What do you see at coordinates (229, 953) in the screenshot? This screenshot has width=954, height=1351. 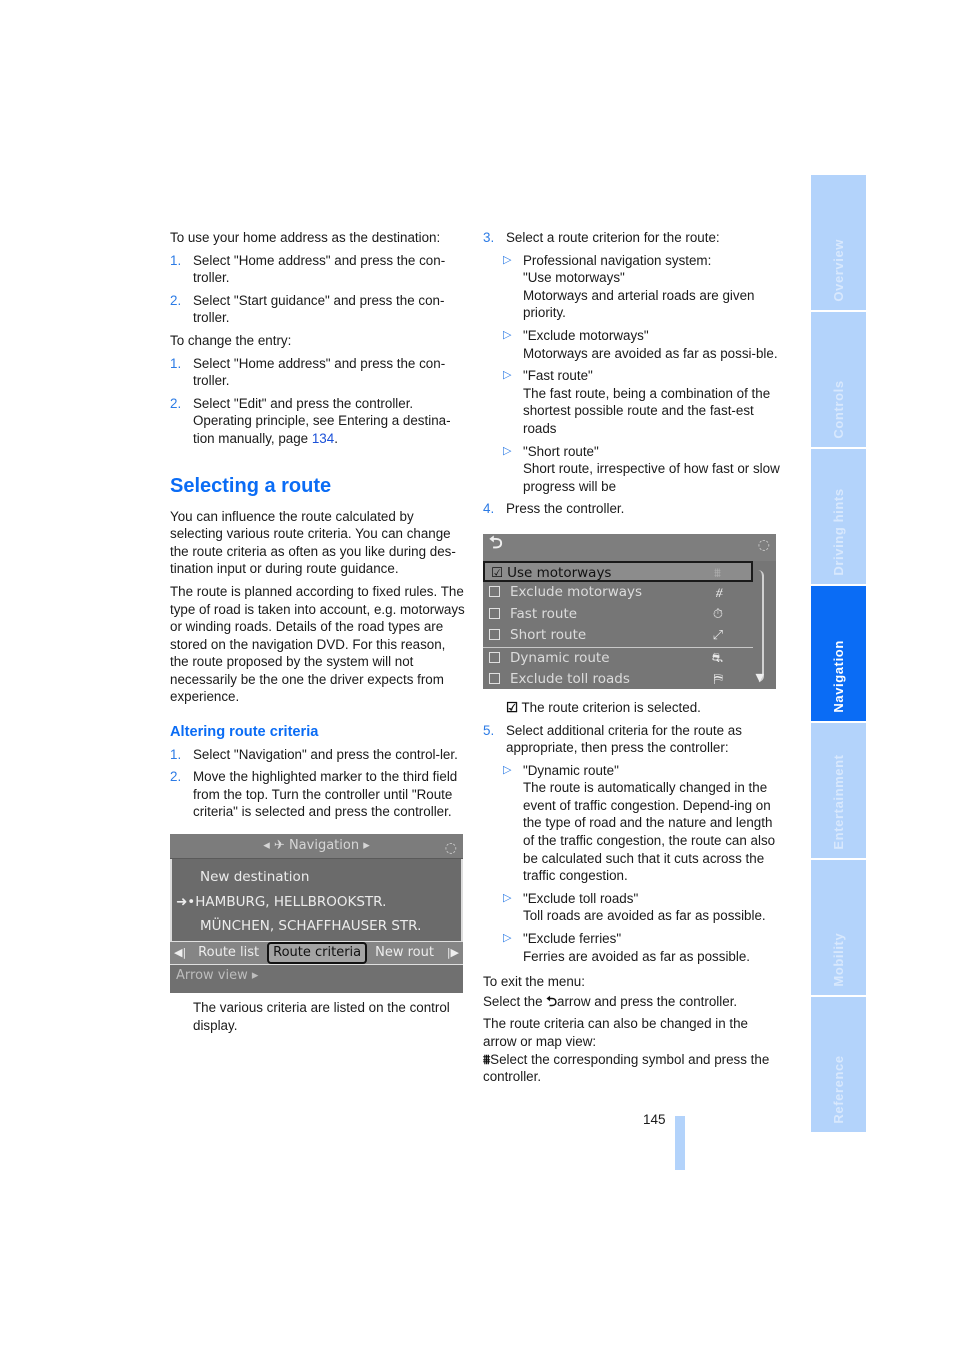 I see `tab-route-list: Route list` at bounding box center [229, 953].